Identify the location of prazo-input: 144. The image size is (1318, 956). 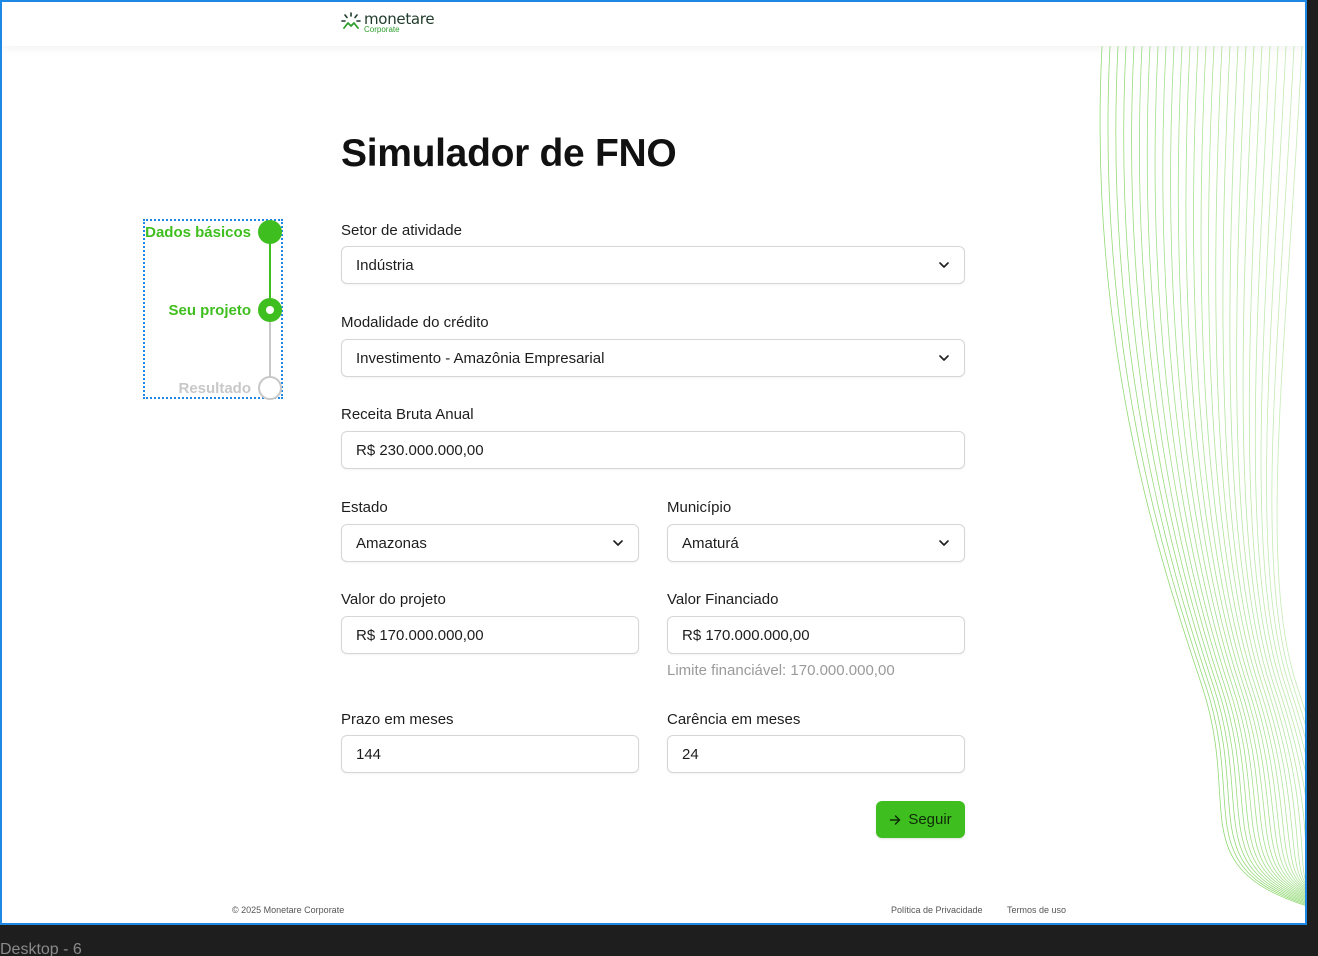
(490, 754).